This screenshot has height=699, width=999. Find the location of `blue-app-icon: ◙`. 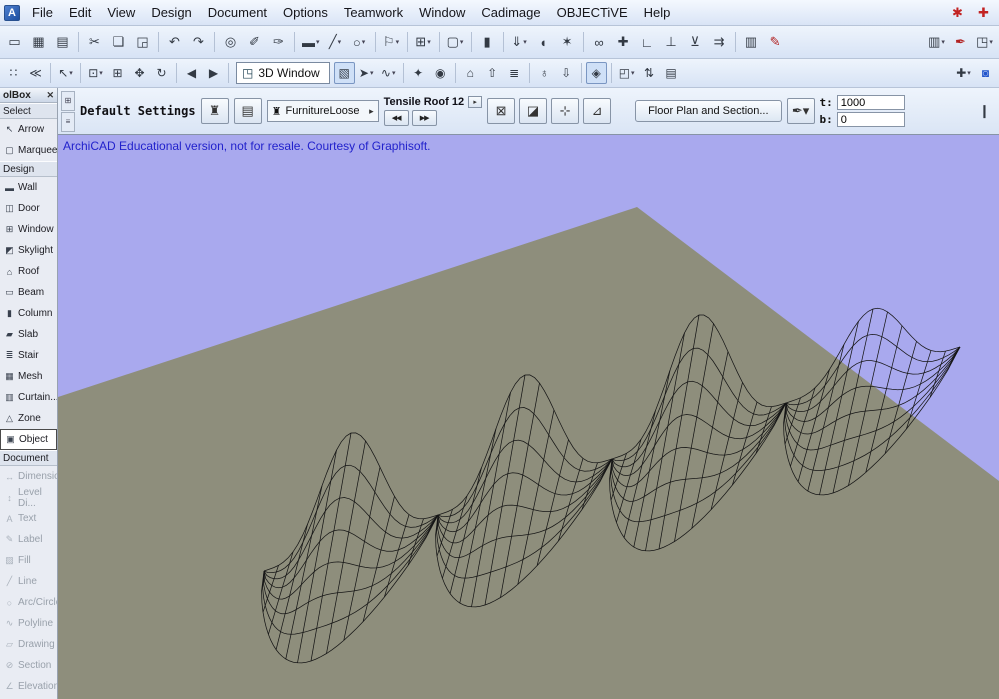

blue-app-icon: ◙ is located at coordinates (985, 73).